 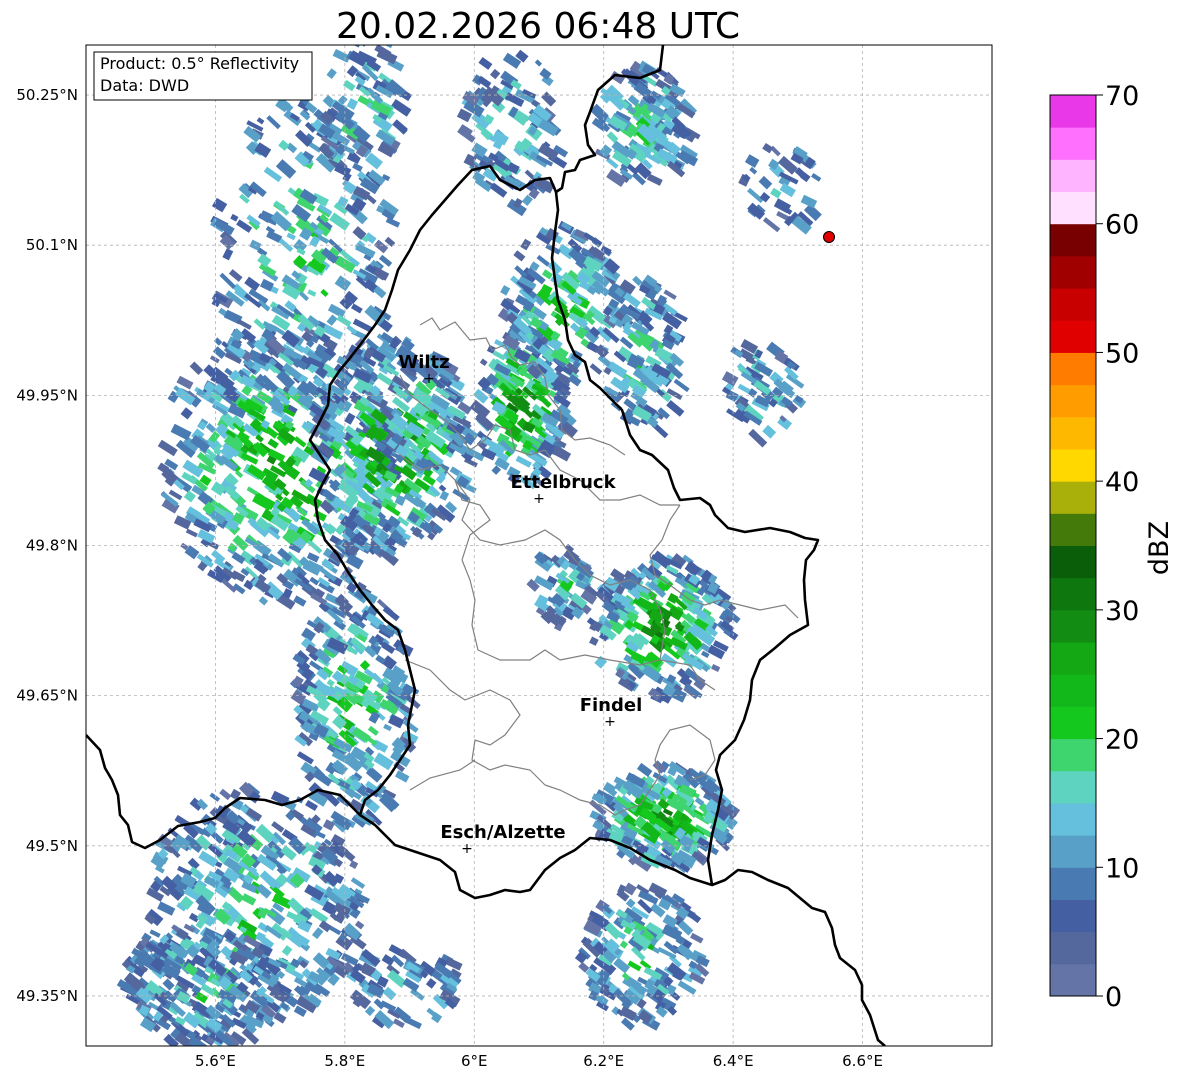 What do you see at coordinates (423, 362) in the screenshot?
I see `city-label-wiltz: Wiltz` at bounding box center [423, 362].